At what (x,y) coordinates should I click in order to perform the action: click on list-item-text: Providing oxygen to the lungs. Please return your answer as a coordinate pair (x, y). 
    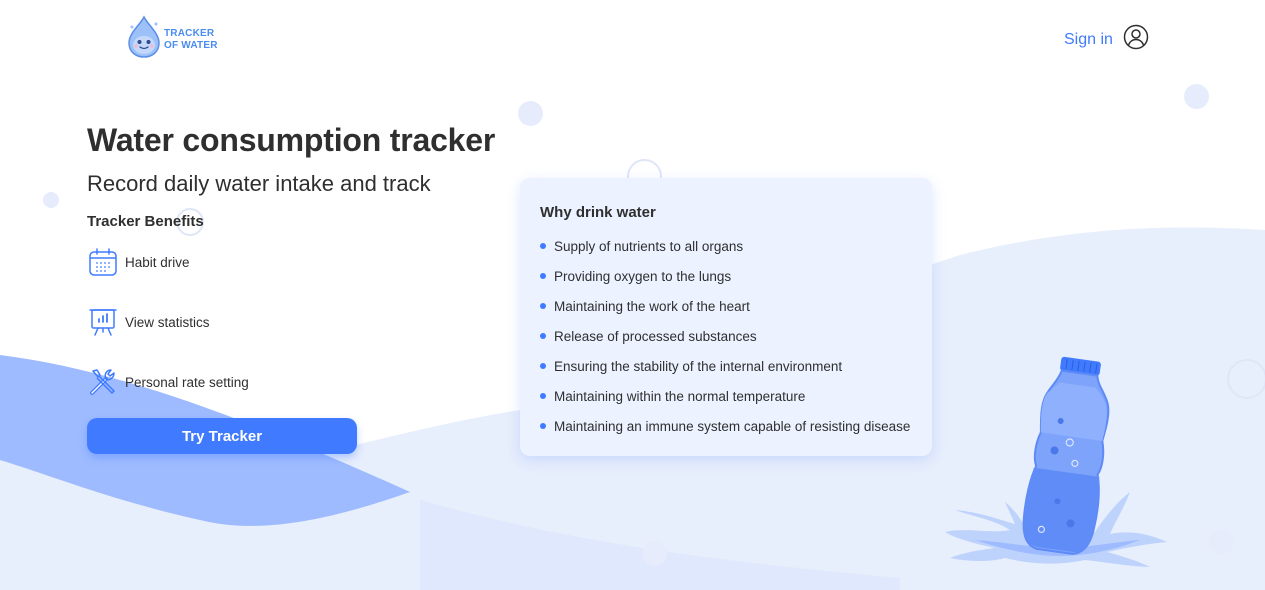
    Looking at the image, I should click on (643, 276).